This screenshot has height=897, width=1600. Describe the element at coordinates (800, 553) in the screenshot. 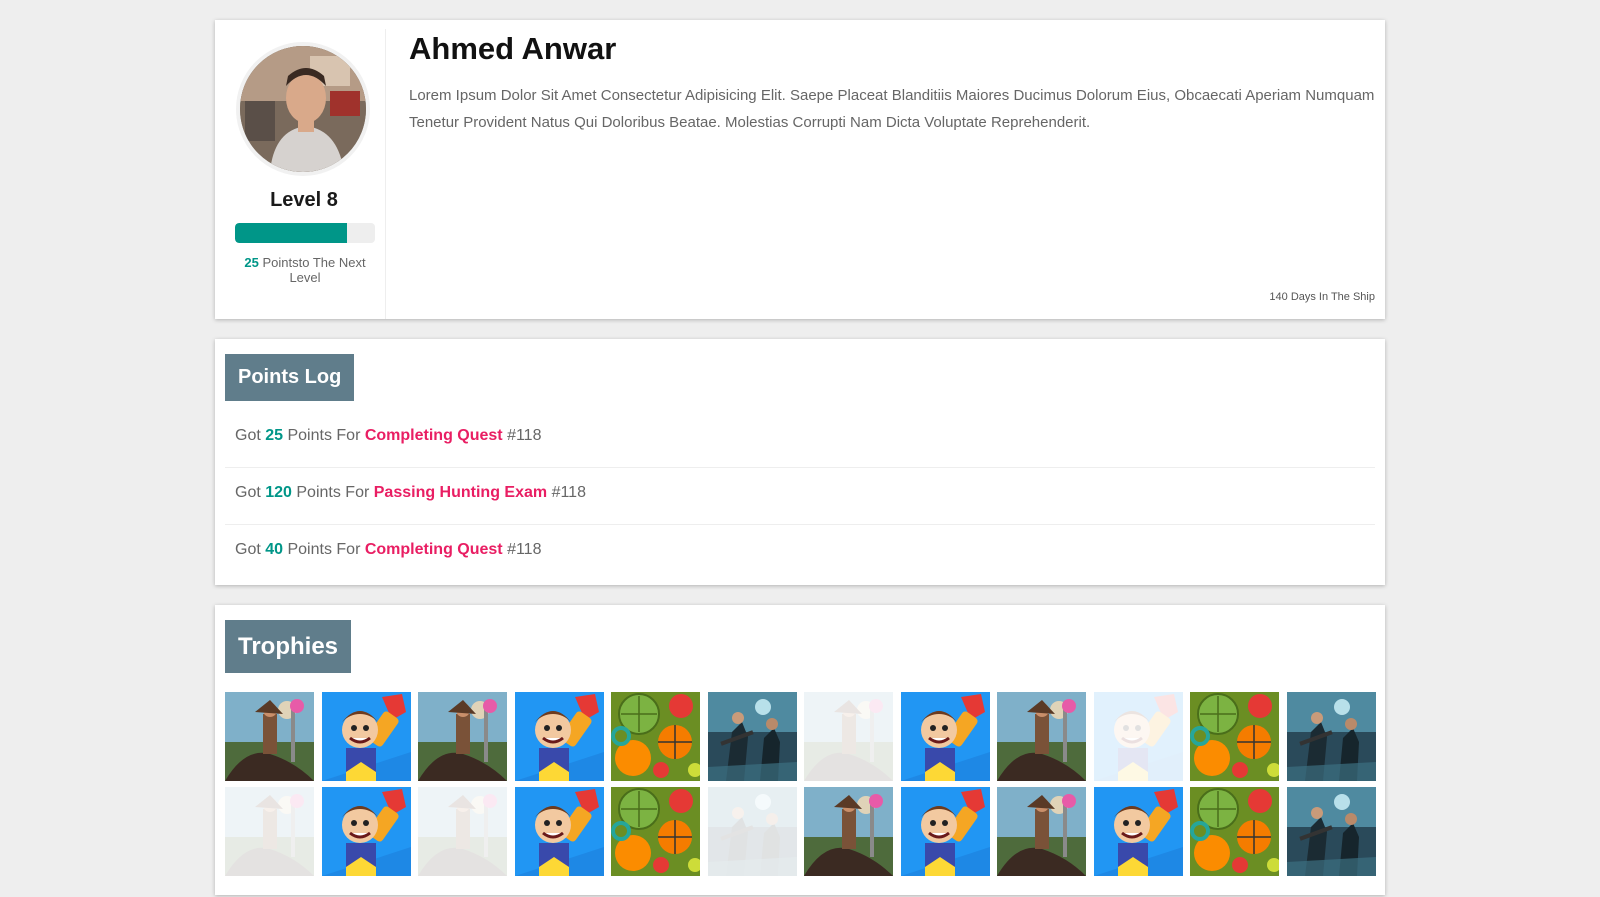

I see `log-item: Got 40 Points For Completing Quest #118` at that location.